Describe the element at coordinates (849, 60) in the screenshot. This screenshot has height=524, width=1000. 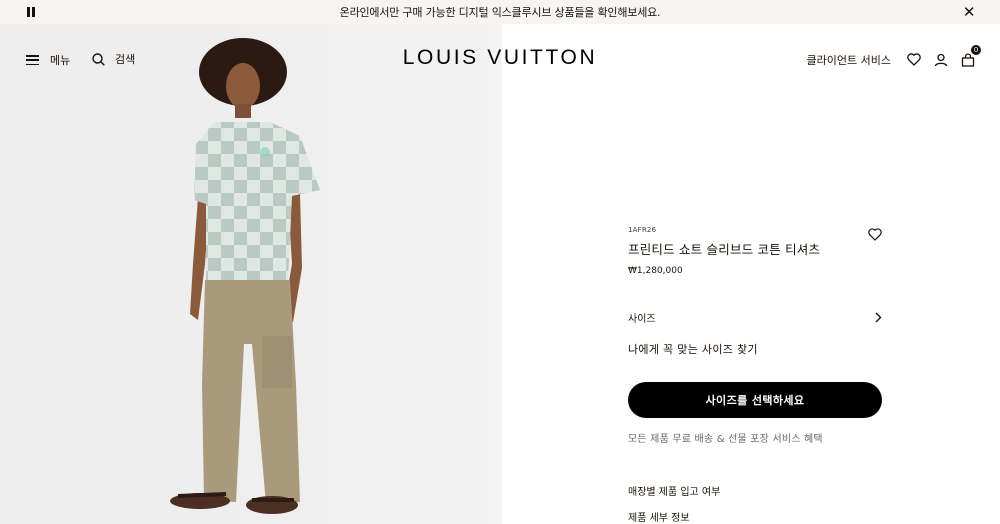
I see `client-service-link: 클라이언트 서비스` at that location.